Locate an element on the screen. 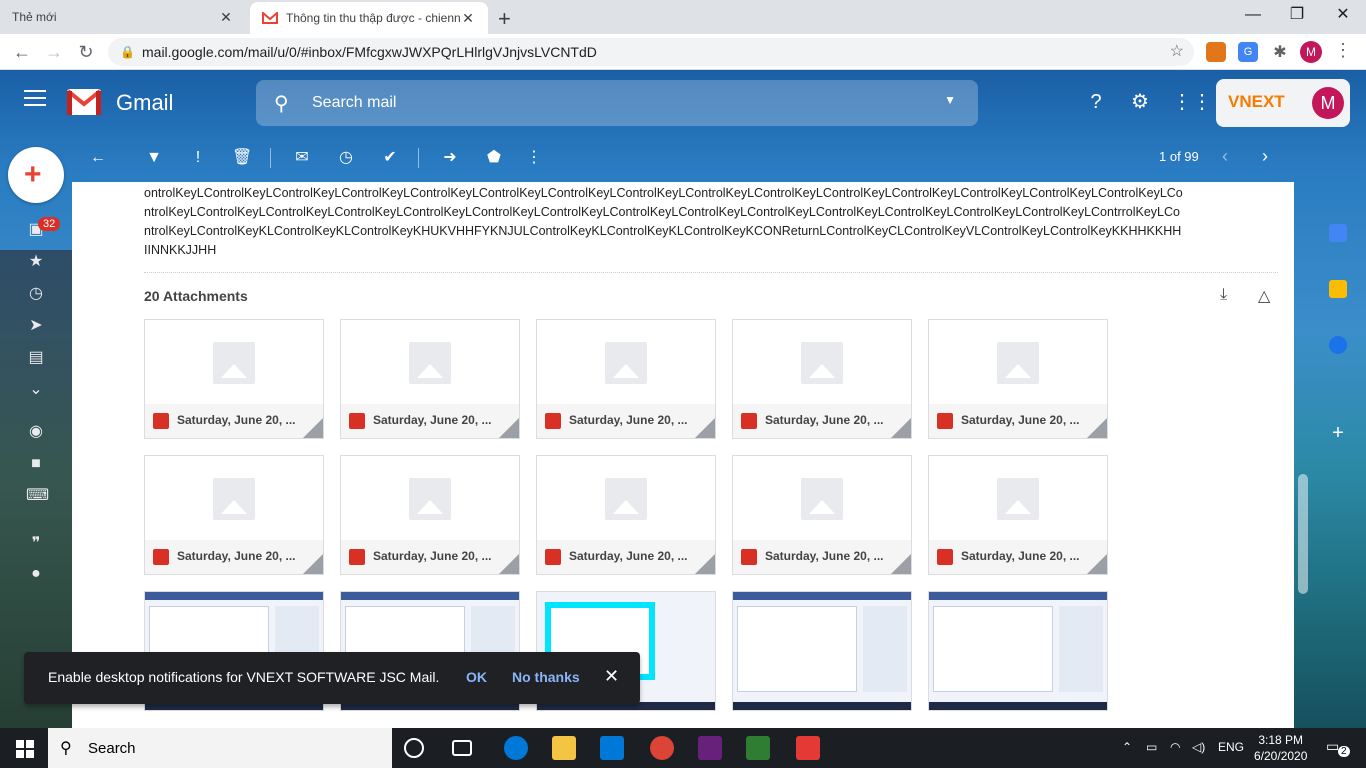 This screenshot has height=768, width=1366. snooze-icon: ◷ is located at coordinates (346, 158).